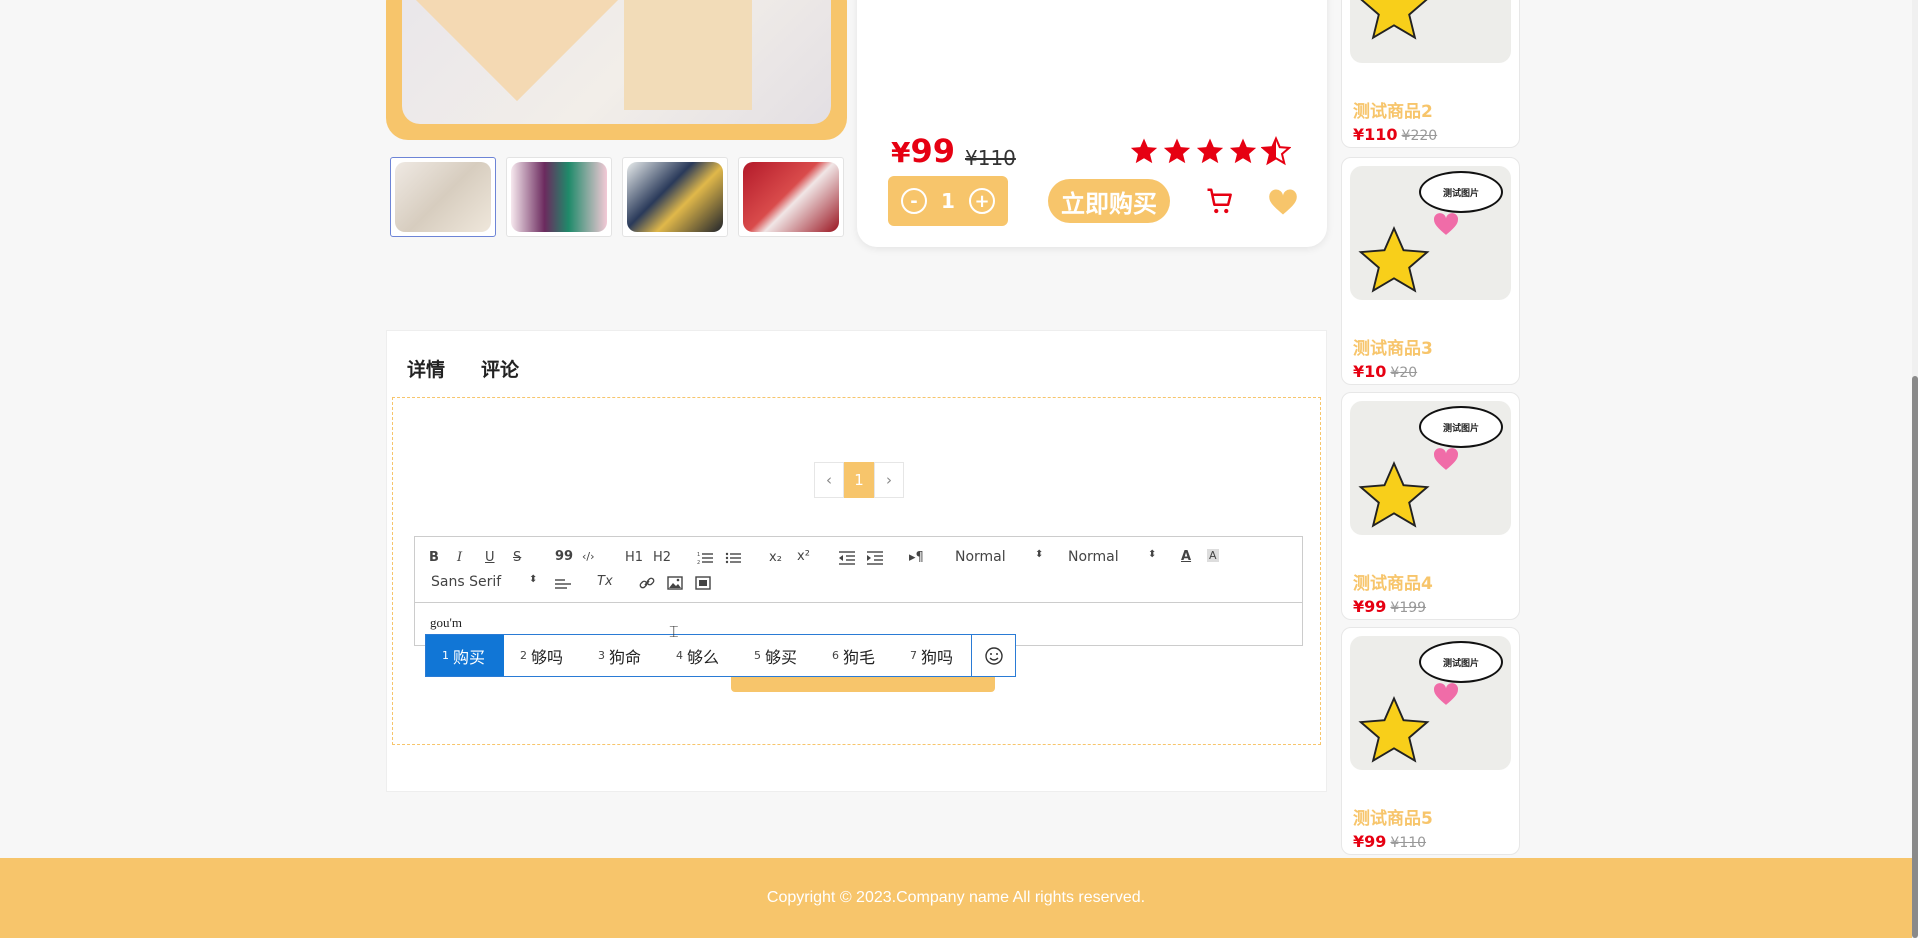 The height and width of the screenshot is (938, 1918). I want to click on svg-text: 1, so click(698, 555).